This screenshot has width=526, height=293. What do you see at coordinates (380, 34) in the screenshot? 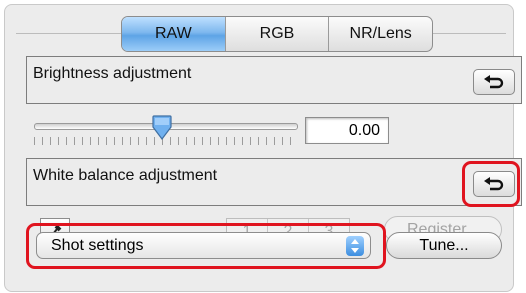
I see `tab-nr-lens: NR/Lens` at bounding box center [380, 34].